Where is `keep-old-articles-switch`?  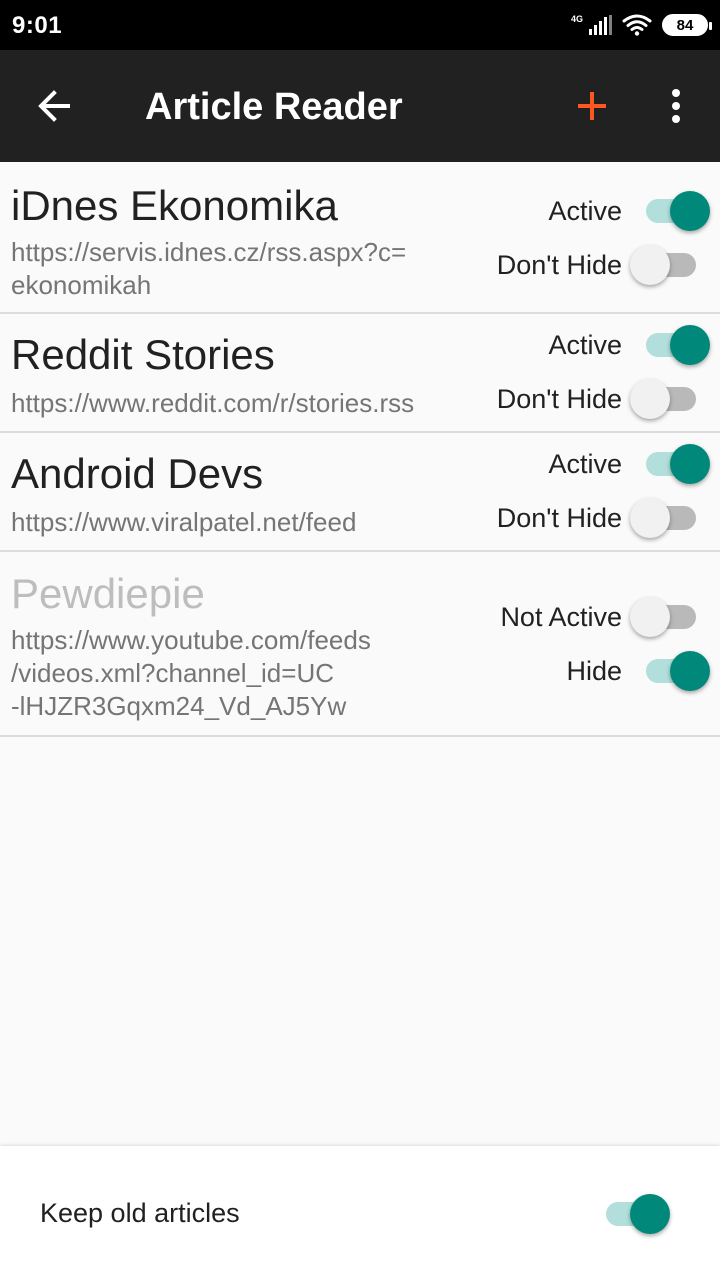 keep-old-articles-switch is located at coordinates (632, 1214).